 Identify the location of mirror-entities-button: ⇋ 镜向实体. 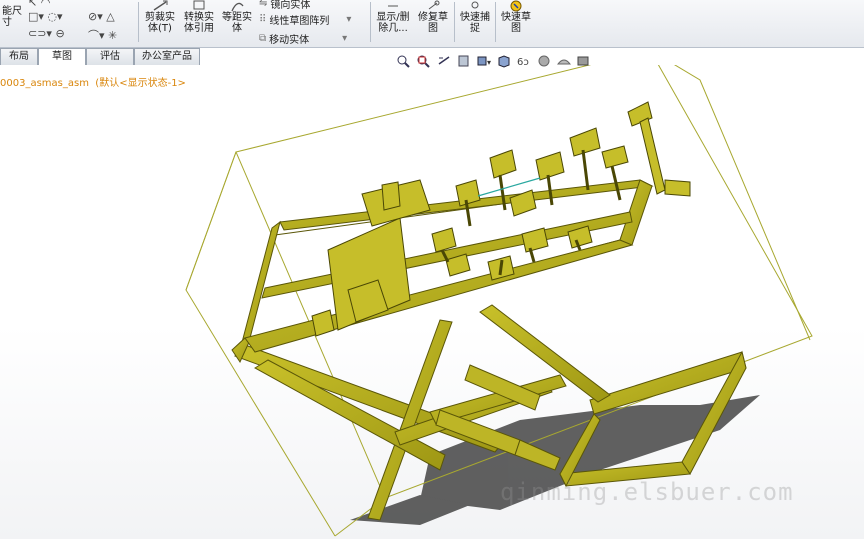
(284, 5).